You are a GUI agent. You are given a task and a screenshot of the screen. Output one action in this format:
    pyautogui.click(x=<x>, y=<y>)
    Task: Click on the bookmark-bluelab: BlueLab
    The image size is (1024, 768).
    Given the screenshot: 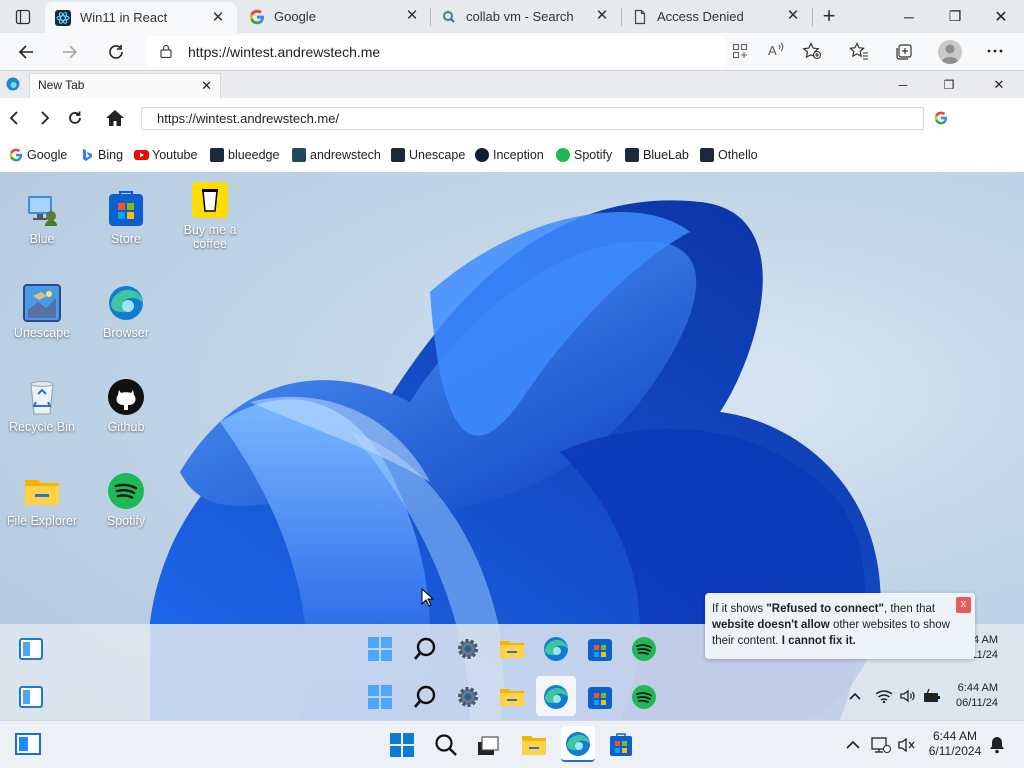 What is the action you would take?
    pyautogui.click(x=657, y=155)
    